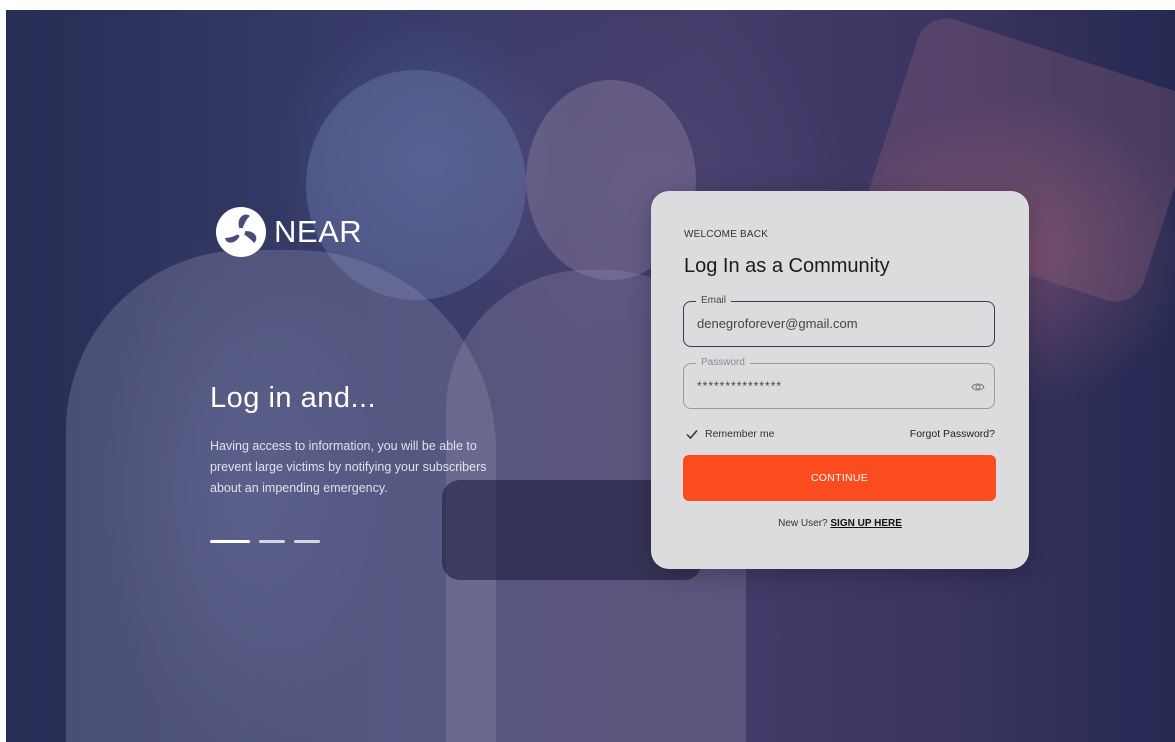  Describe the element at coordinates (726, 234) in the screenshot. I see `welcome-eyebrow: WELCOME BACK` at that location.